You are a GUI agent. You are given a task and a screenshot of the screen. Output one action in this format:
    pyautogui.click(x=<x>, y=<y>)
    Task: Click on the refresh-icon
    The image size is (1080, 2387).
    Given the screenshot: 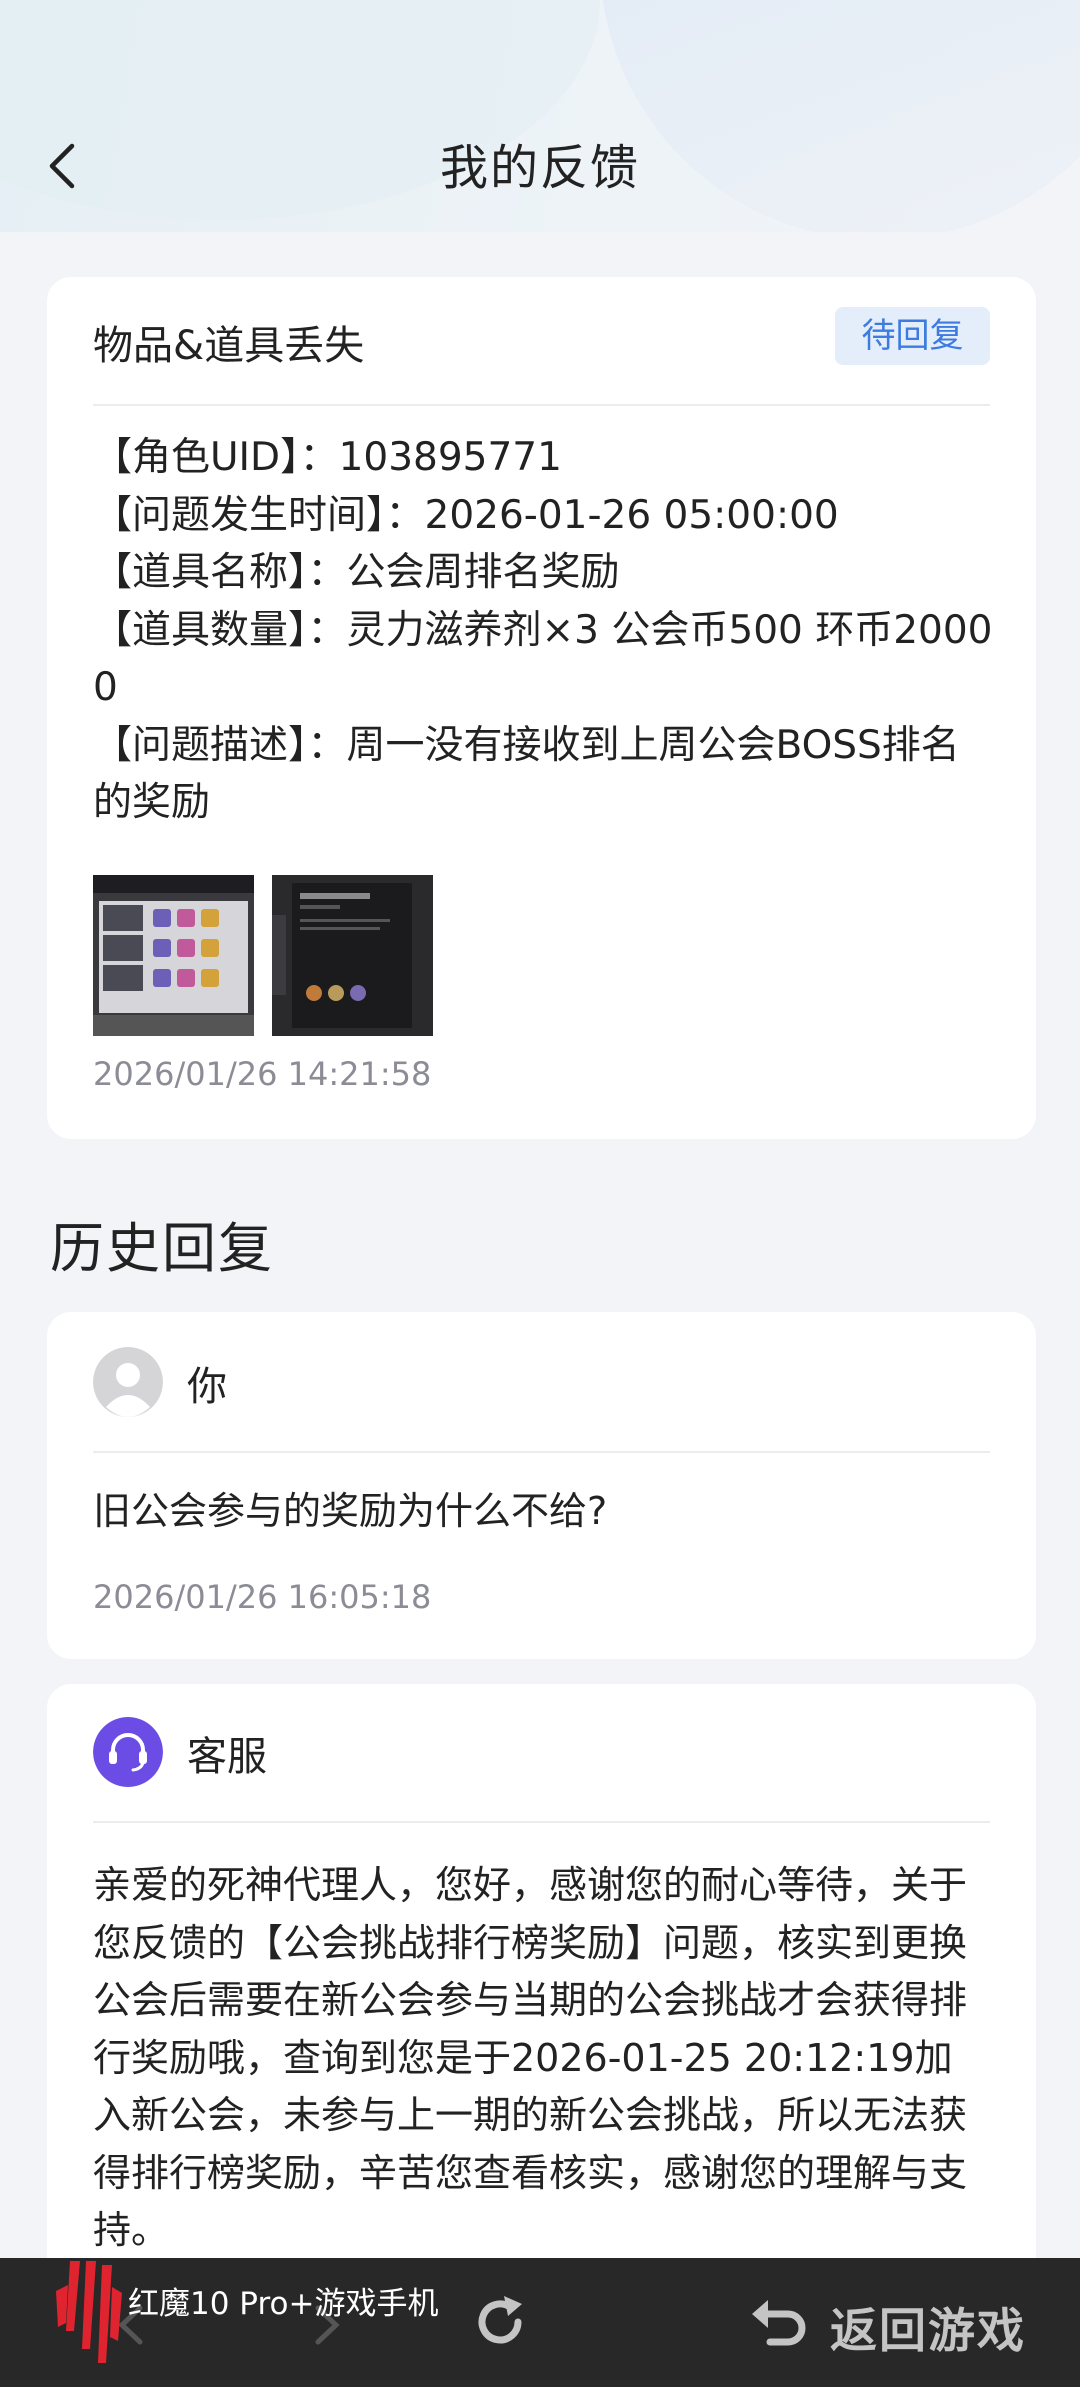 What is the action you would take?
    pyautogui.click(x=500, y=2320)
    